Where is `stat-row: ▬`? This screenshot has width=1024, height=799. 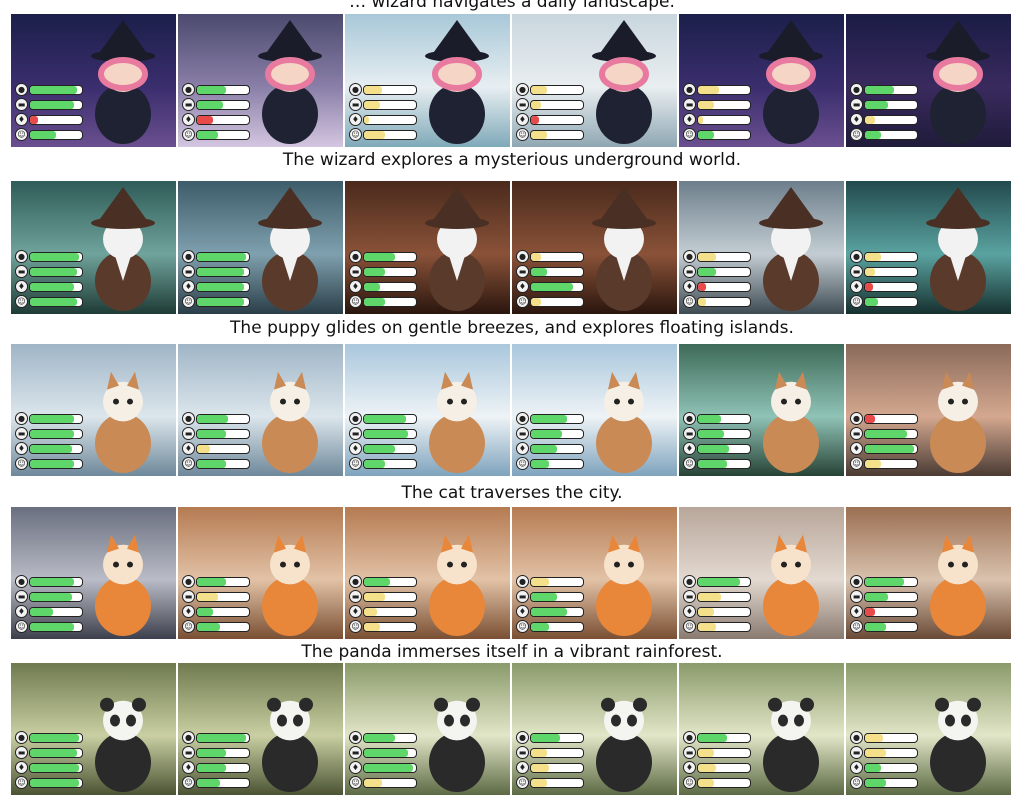
stat-row: ▬ is located at coordinates (717, 596).